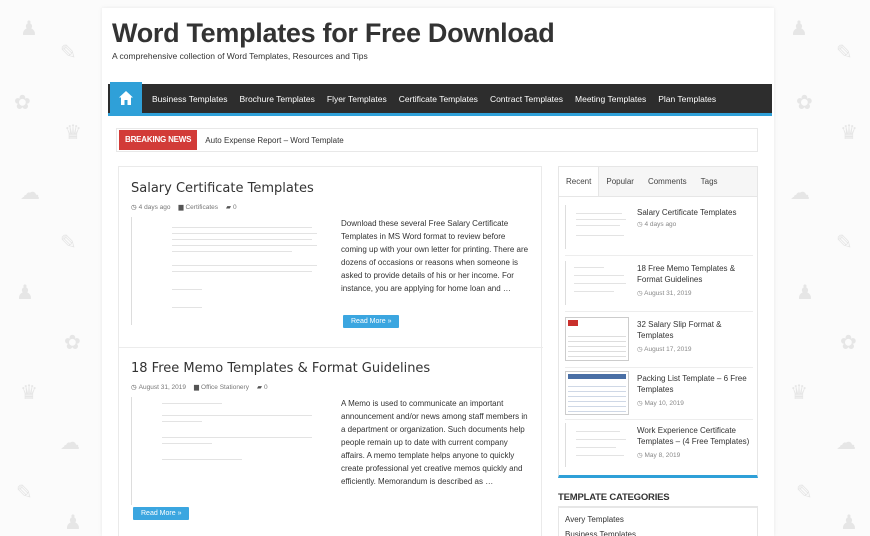  I want to click on tab-recent: Recent, so click(579, 181).